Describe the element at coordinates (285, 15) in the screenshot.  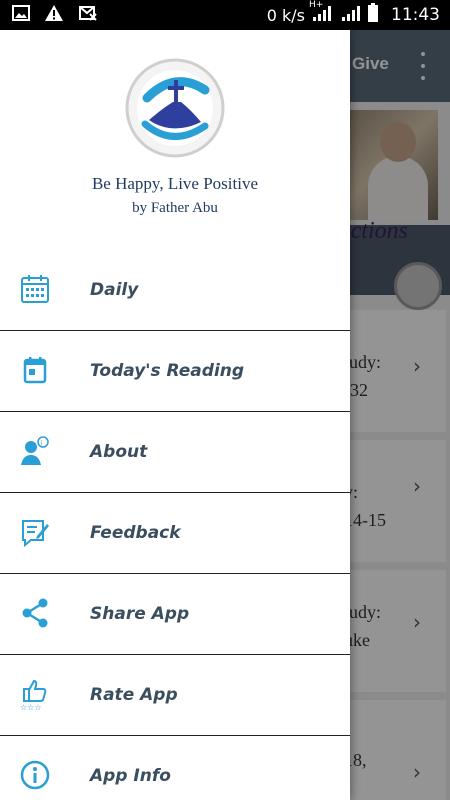
I see `net-speed: 0 k/s` at that location.